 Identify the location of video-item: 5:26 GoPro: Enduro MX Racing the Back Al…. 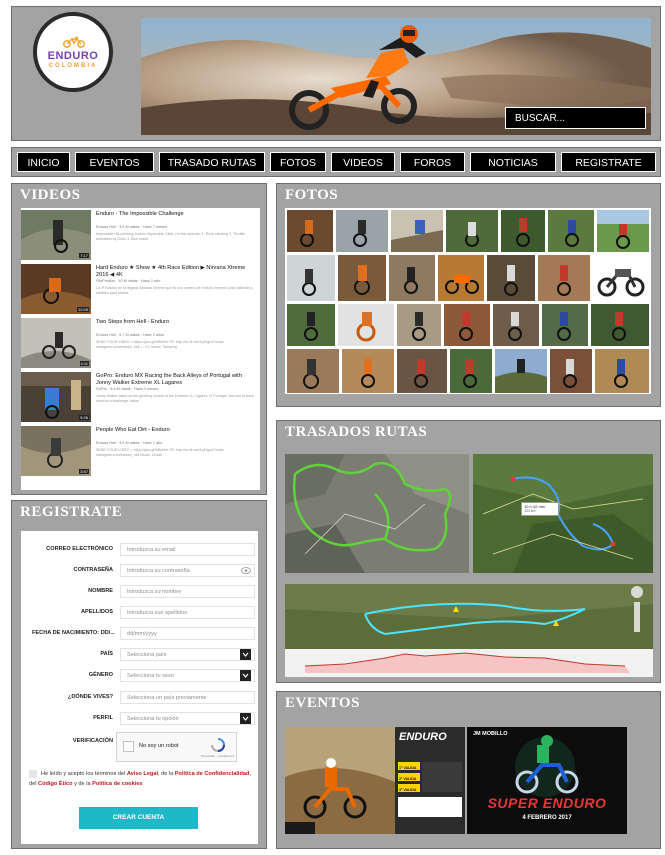
(140, 398).